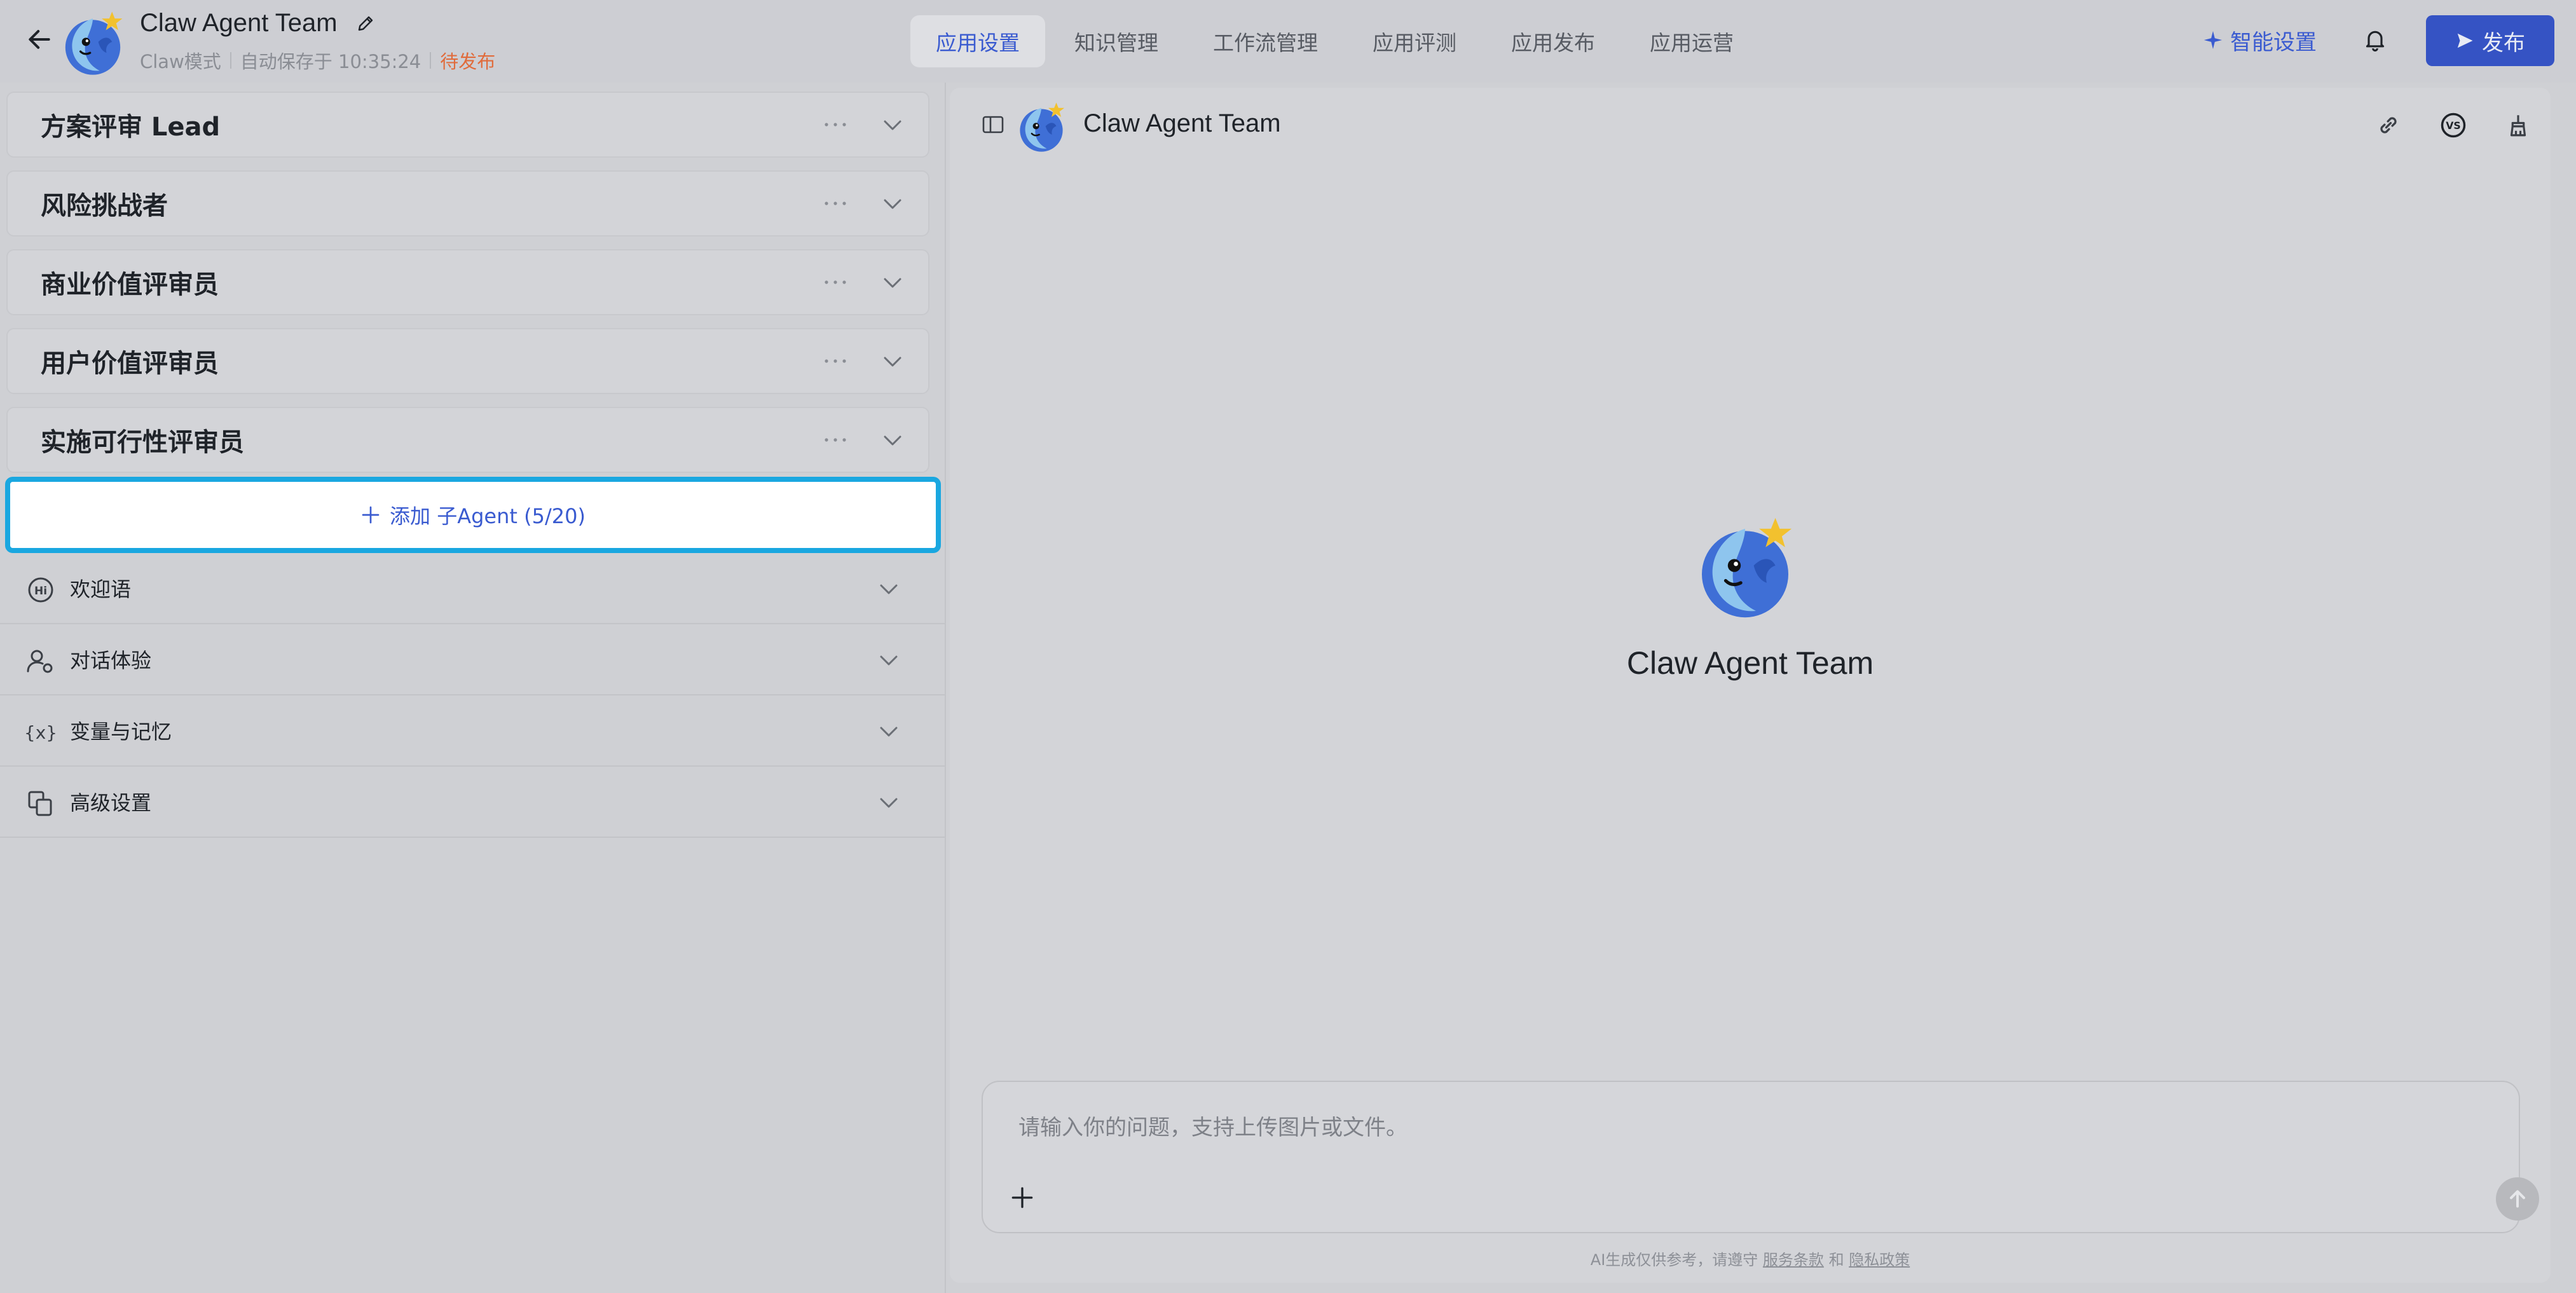  What do you see at coordinates (1265, 41) in the screenshot?
I see `tab-workflow: 工作流管理` at bounding box center [1265, 41].